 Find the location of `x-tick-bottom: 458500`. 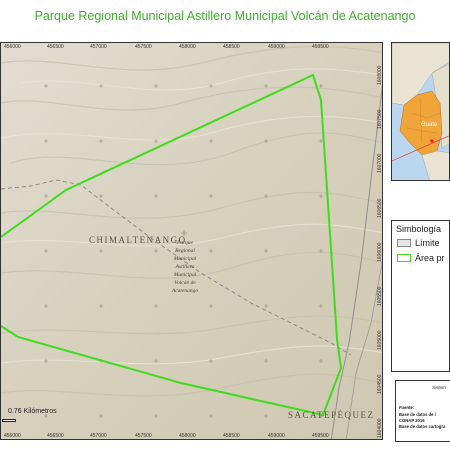

x-tick-bottom: 458500 is located at coordinates (231, 436).